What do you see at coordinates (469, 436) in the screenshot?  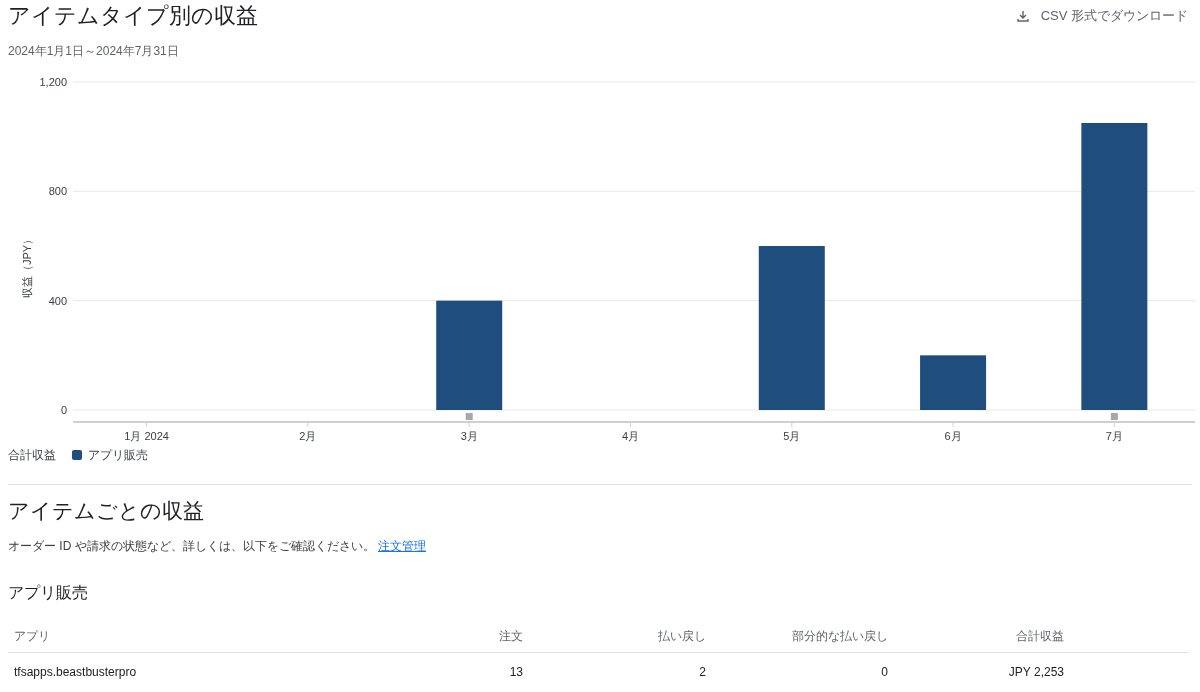 I see `x-tick-label: 3月` at bounding box center [469, 436].